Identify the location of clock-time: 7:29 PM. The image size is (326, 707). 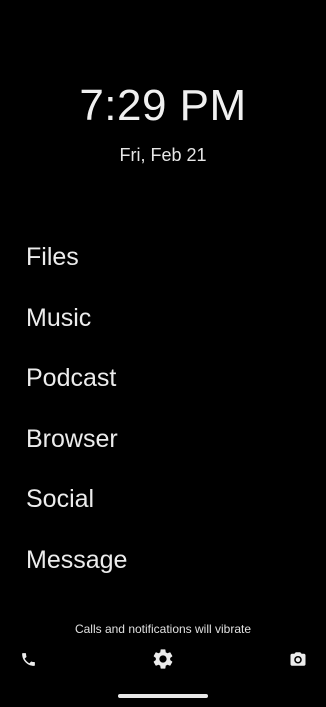
(163, 105).